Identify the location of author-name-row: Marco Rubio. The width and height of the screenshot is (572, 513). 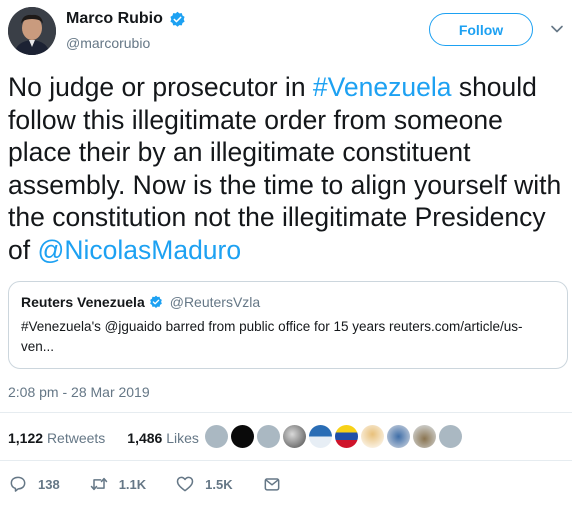
(126, 19).